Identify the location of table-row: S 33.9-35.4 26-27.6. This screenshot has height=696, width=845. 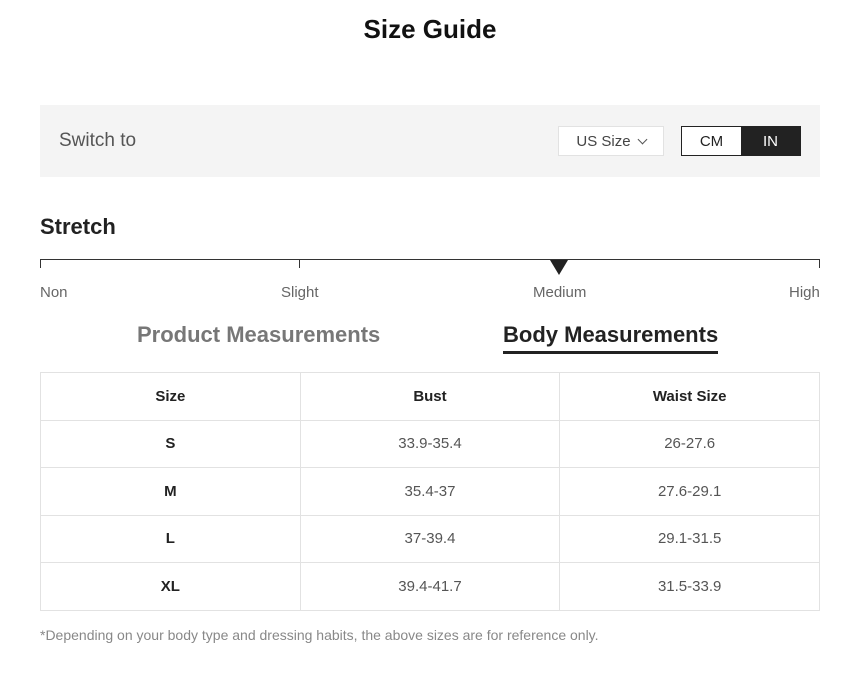
(430, 443).